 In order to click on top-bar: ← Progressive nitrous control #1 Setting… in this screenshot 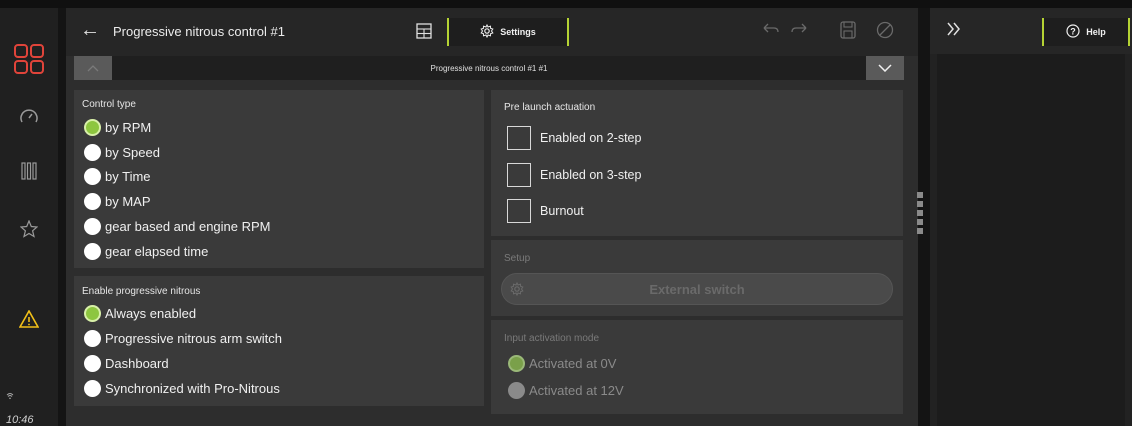, I will do `click(492, 32)`.